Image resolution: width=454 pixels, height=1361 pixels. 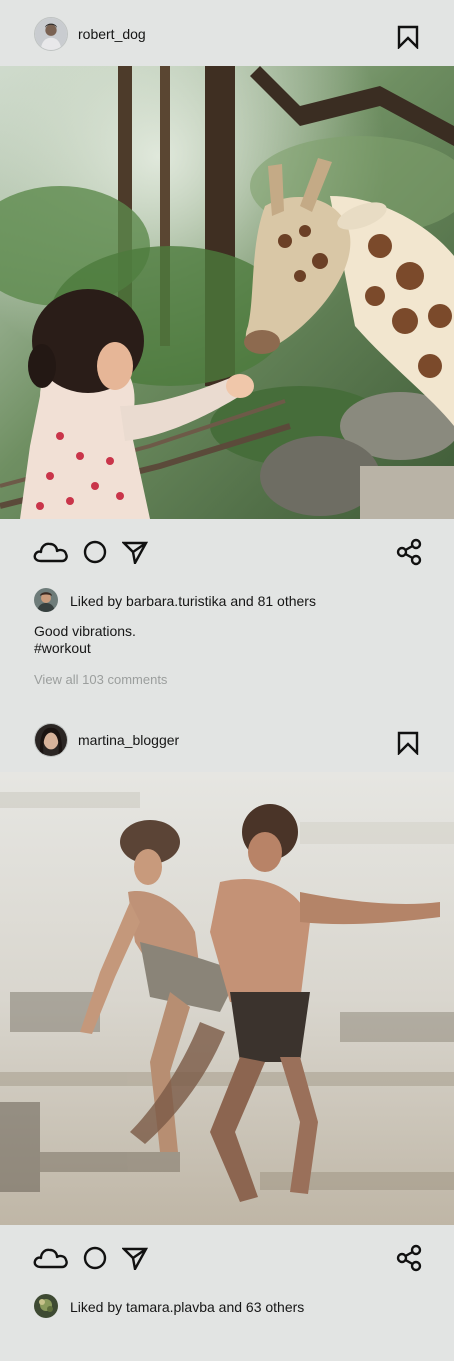 I want to click on liked-by-username: tamara.plavba, so click(x=170, y=1307).